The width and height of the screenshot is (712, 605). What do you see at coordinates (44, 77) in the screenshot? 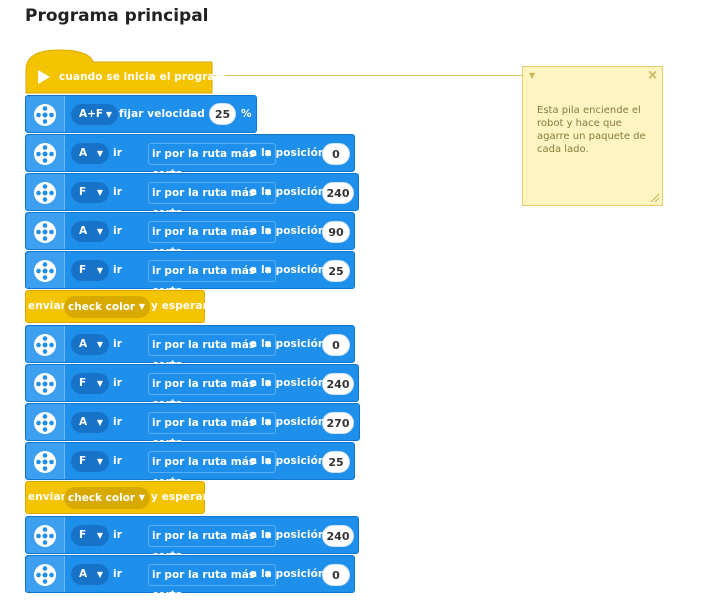
I see `play-icon` at bounding box center [44, 77].